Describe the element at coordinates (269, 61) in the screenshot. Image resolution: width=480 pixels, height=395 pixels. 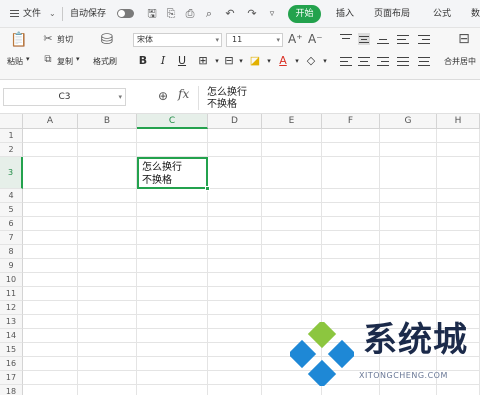
I see `fill-color-dropdown-icon: ▾` at that location.